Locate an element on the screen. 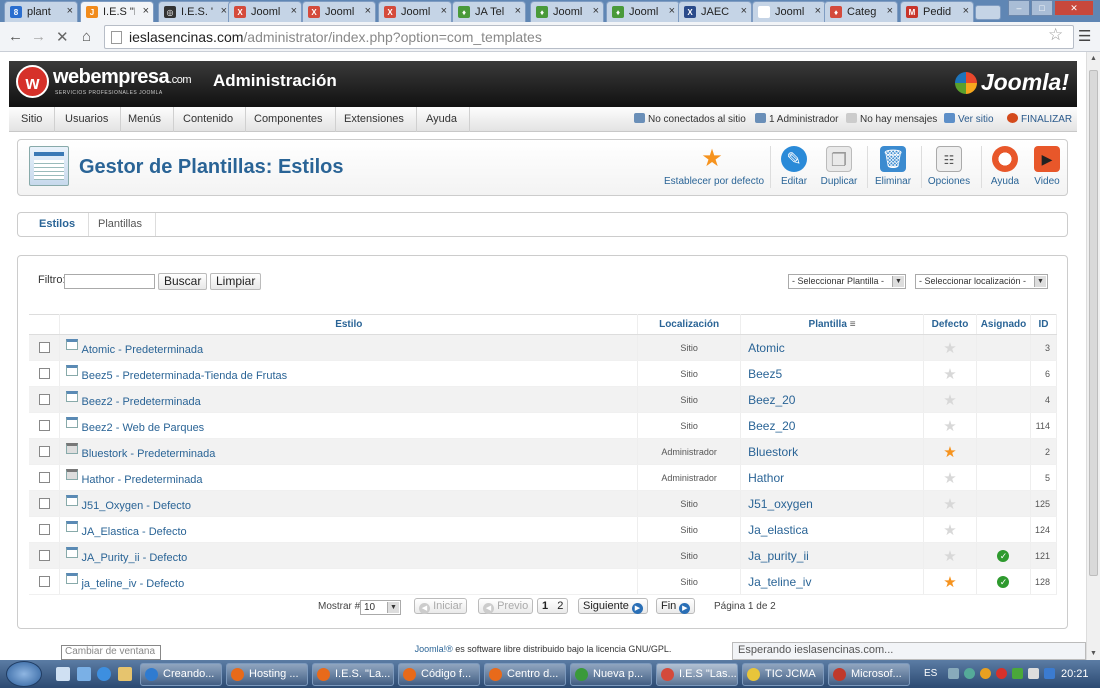 This screenshot has width=1100, height=688. back-icon: ← is located at coordinates (15, 36).